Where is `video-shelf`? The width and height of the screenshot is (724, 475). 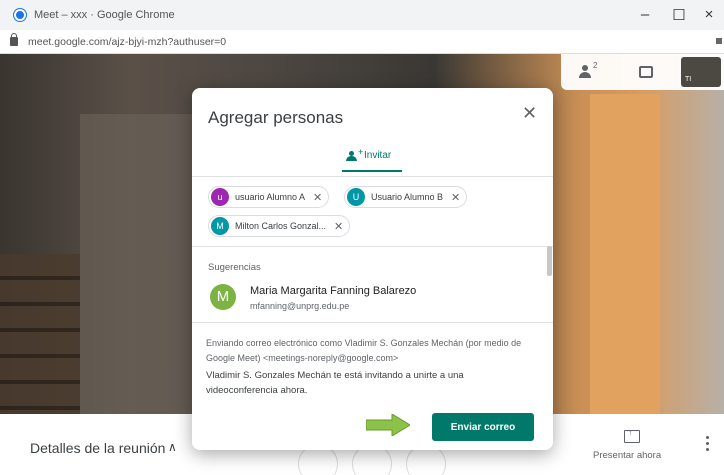
video-shelf is located at coordinates (40, 339).